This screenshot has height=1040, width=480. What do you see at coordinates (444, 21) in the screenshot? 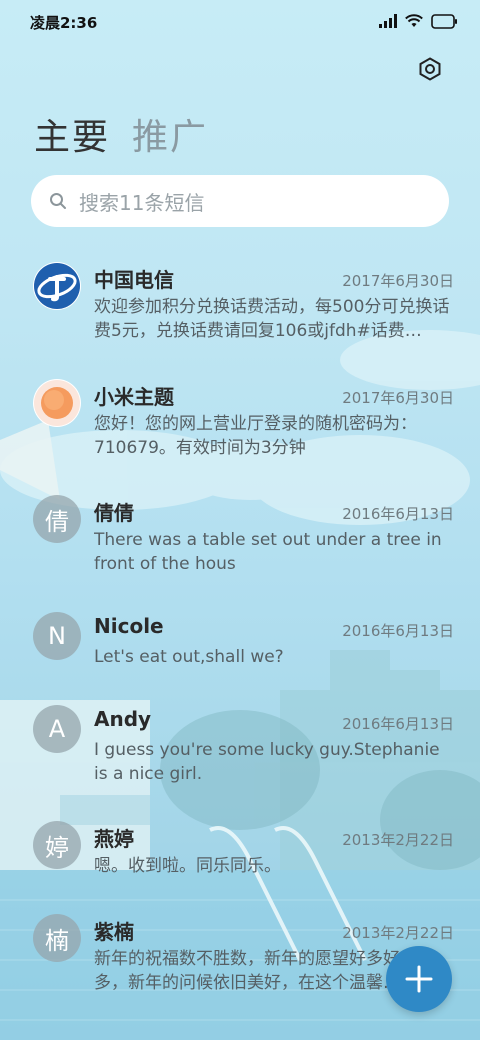
I see `battery-icon` at bounding box center [444, 21].